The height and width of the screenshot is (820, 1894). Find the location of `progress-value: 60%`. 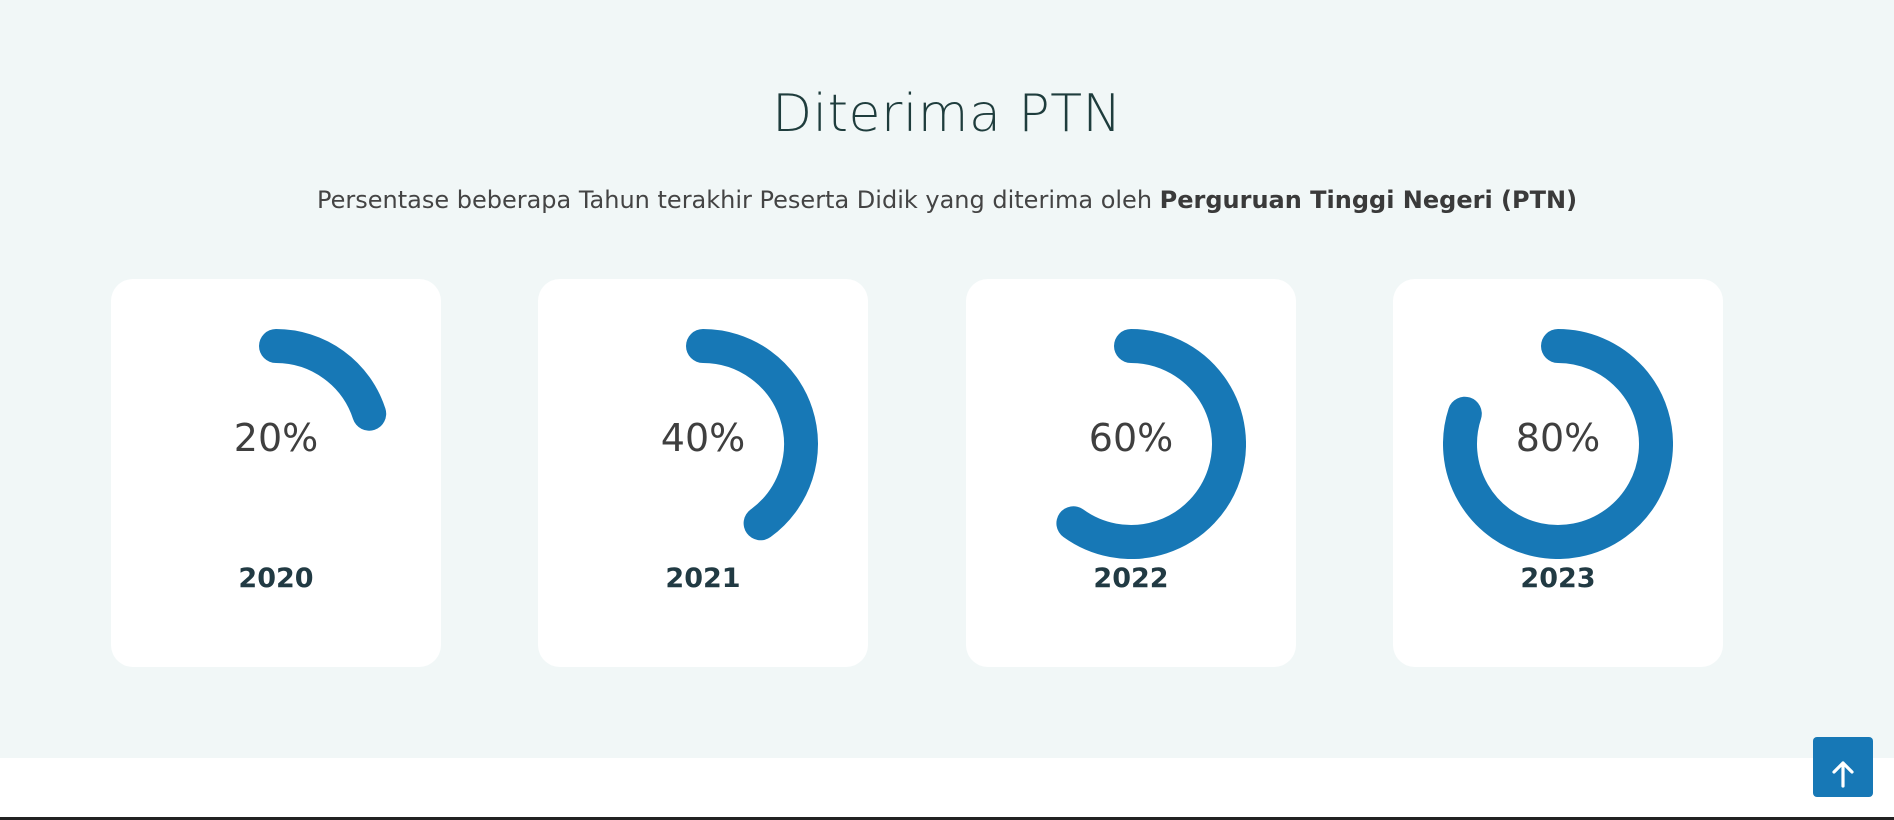

progress-value: 60% is located at coordinates (1131, 438).